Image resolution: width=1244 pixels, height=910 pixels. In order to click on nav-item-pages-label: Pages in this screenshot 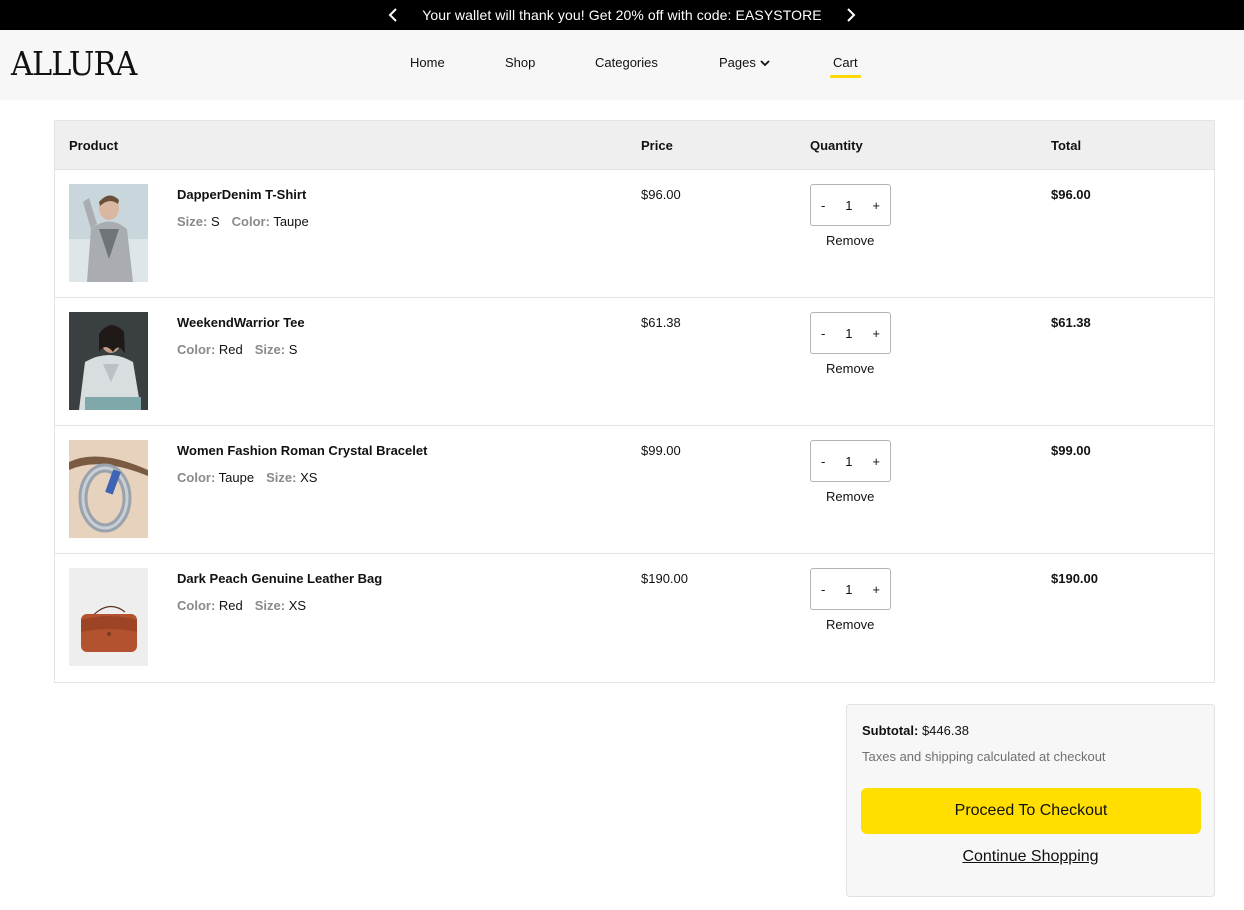, I will do `click(737, 62)`.